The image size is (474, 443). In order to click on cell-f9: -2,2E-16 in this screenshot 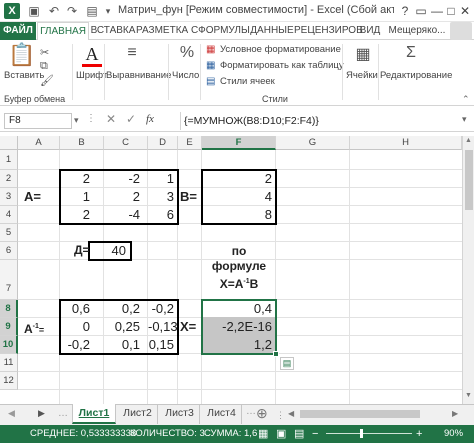, I will do `click(239, 326)`.